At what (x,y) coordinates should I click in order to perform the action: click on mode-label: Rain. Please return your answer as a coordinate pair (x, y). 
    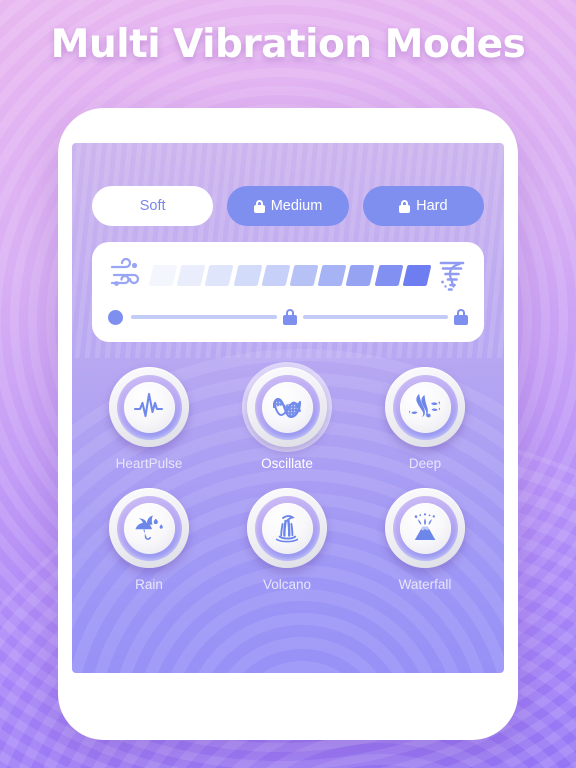
    Looking at the image, I should click on (149, 584).